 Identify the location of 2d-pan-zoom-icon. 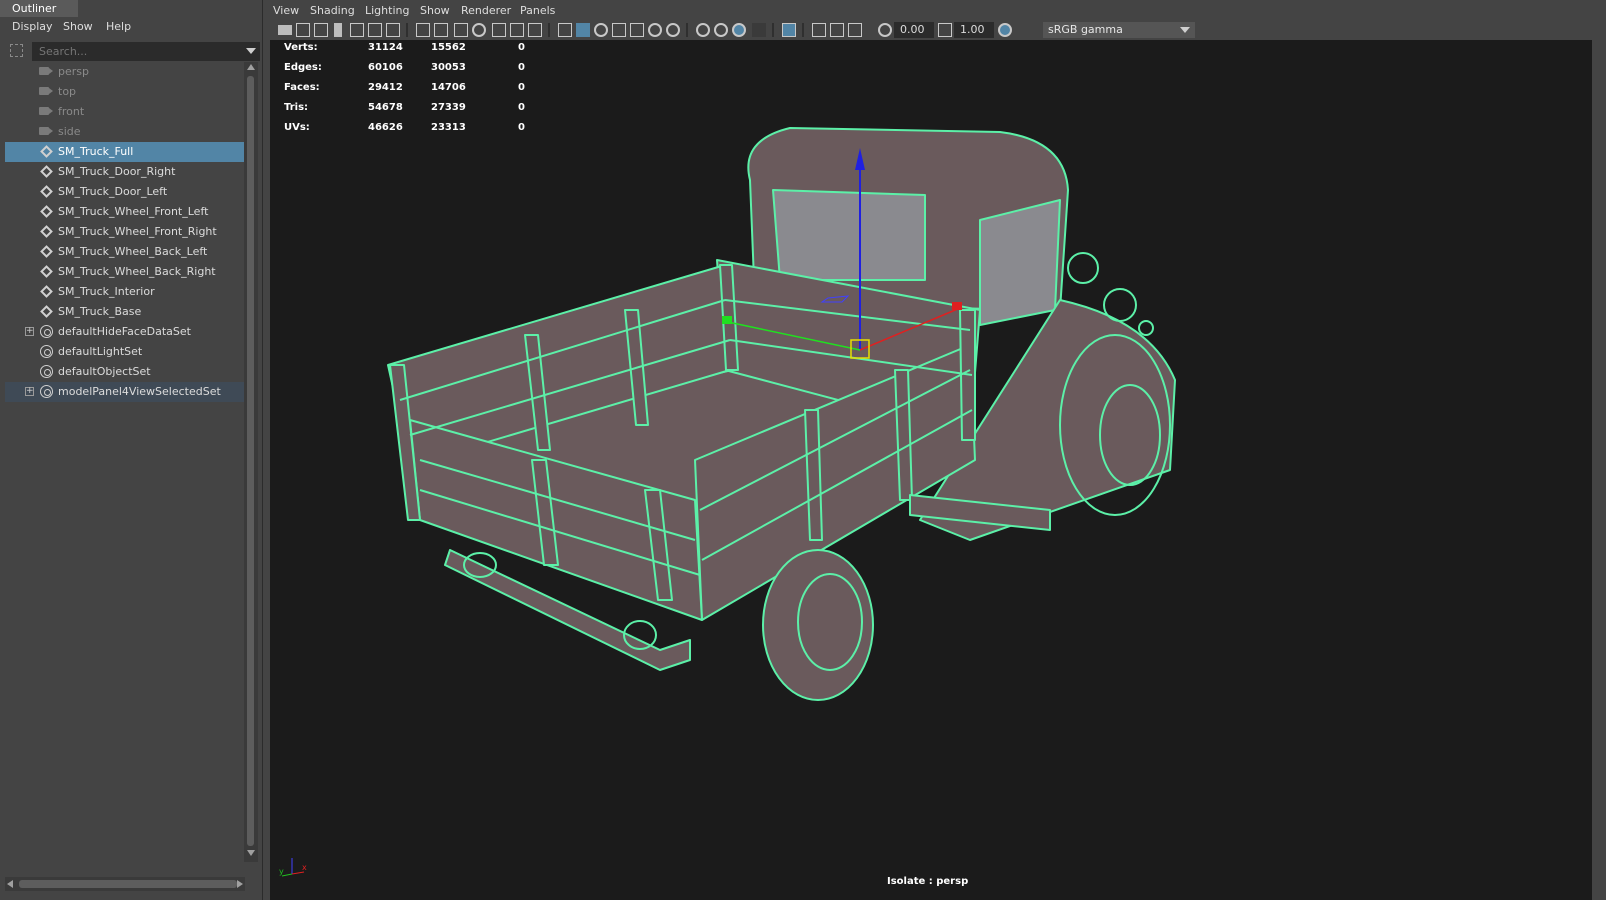
(357, 30).